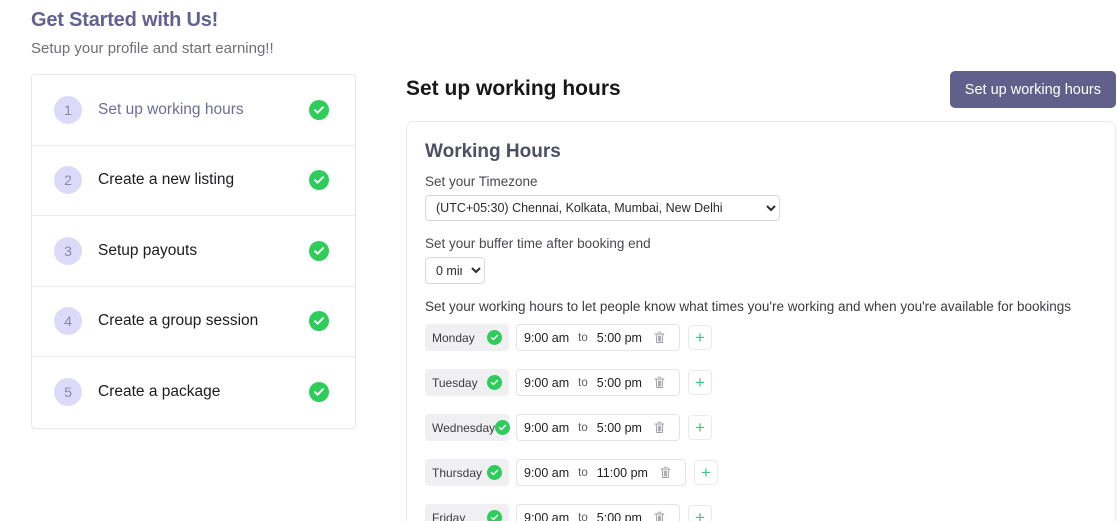  I want to click on step-row: 3 Setup payouts, so click(193, 251).